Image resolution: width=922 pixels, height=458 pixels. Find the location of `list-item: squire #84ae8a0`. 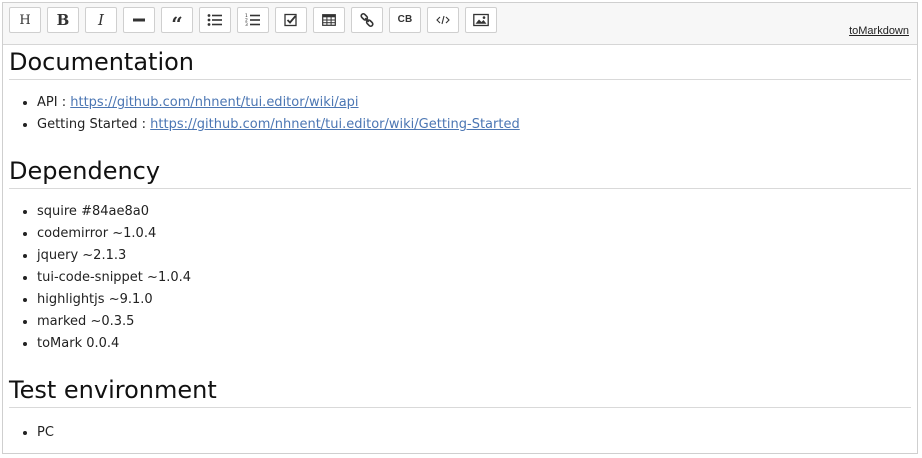

list-item: squire #84ae8a0 is located at coordinates (474, 212).